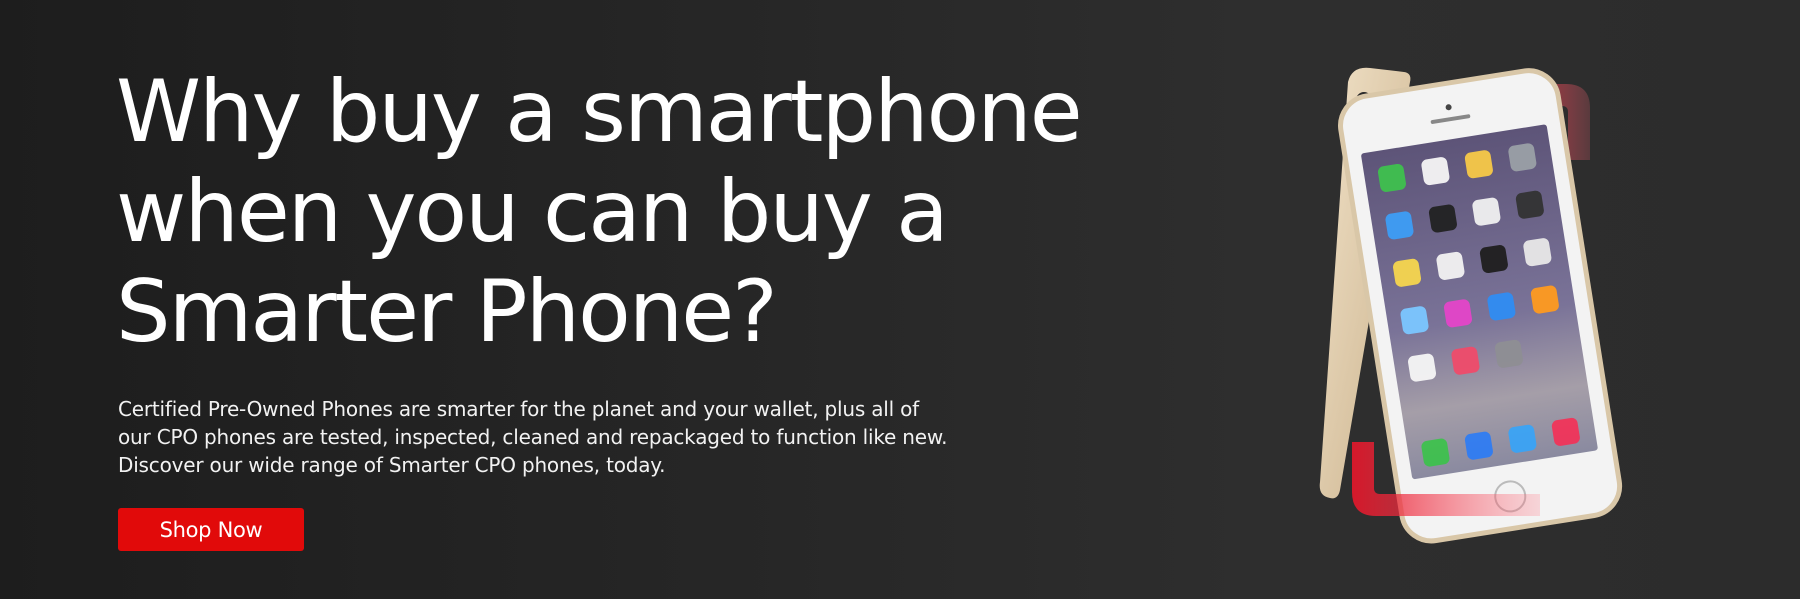 The height and width of the screenshot is (599, 1800). I want to click on shop-now-button: Shop Now, so click(211, 529).